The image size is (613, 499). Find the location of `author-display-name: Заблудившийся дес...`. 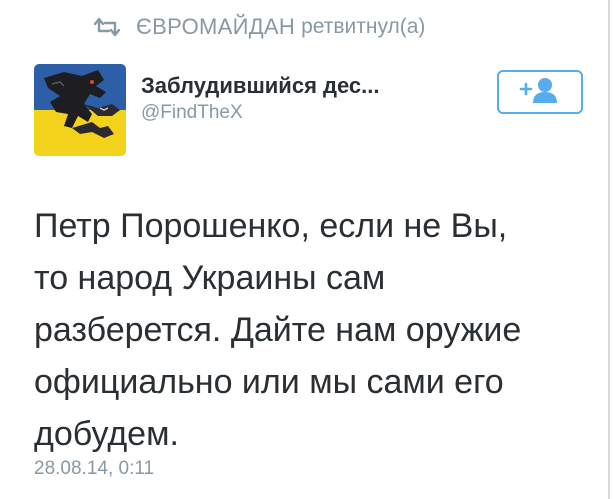

author-display-name: Заблудившийся дес... is located at coordinates (260, 86).